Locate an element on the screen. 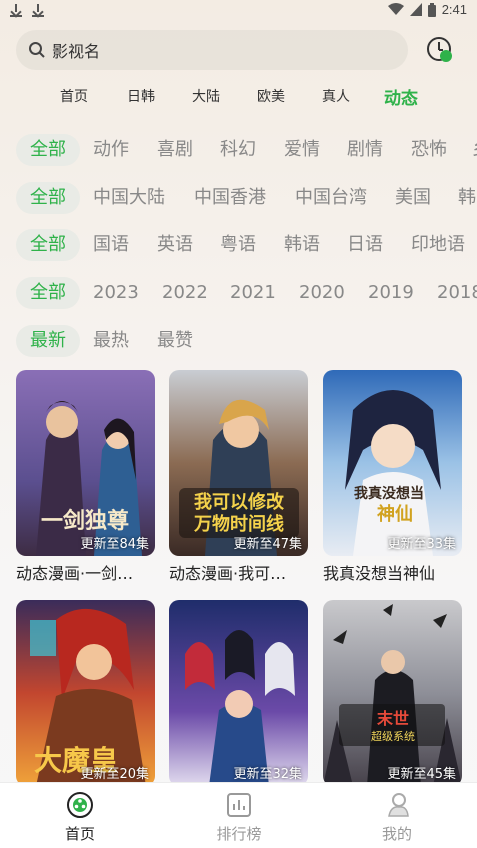  home-film-icon is located at coordinates (80, 805).